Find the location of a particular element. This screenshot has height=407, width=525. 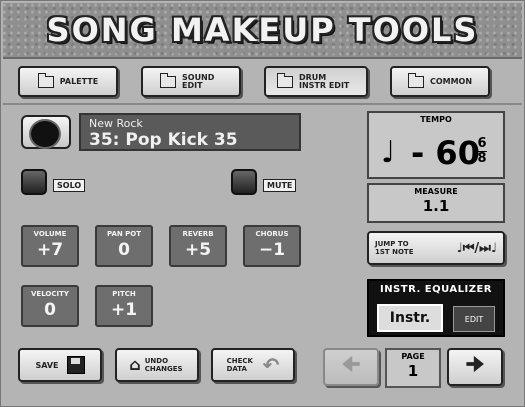

divider is located at coordinates (262, 104).